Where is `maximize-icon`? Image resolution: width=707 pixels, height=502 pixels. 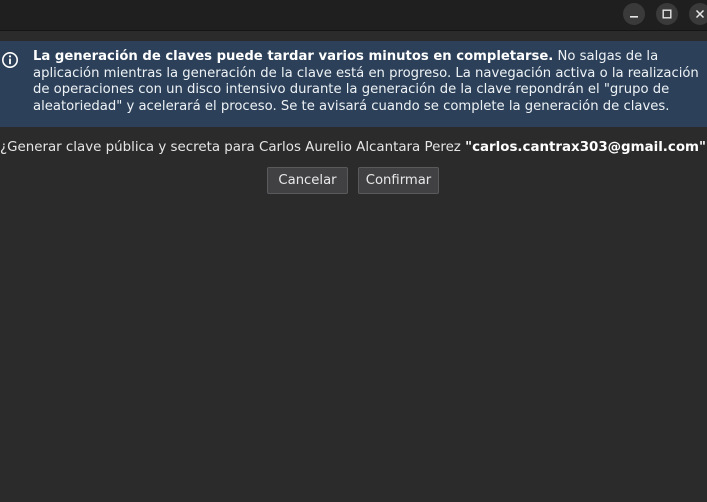 maximize-icon is located at coordinates (667, 14).